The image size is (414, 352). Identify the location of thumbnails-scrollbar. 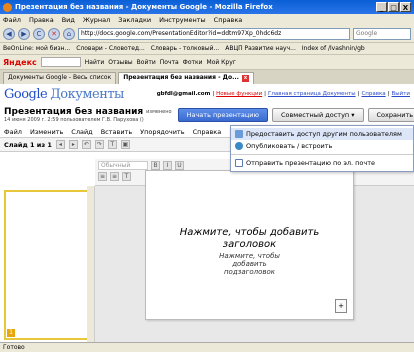
(90, 264).